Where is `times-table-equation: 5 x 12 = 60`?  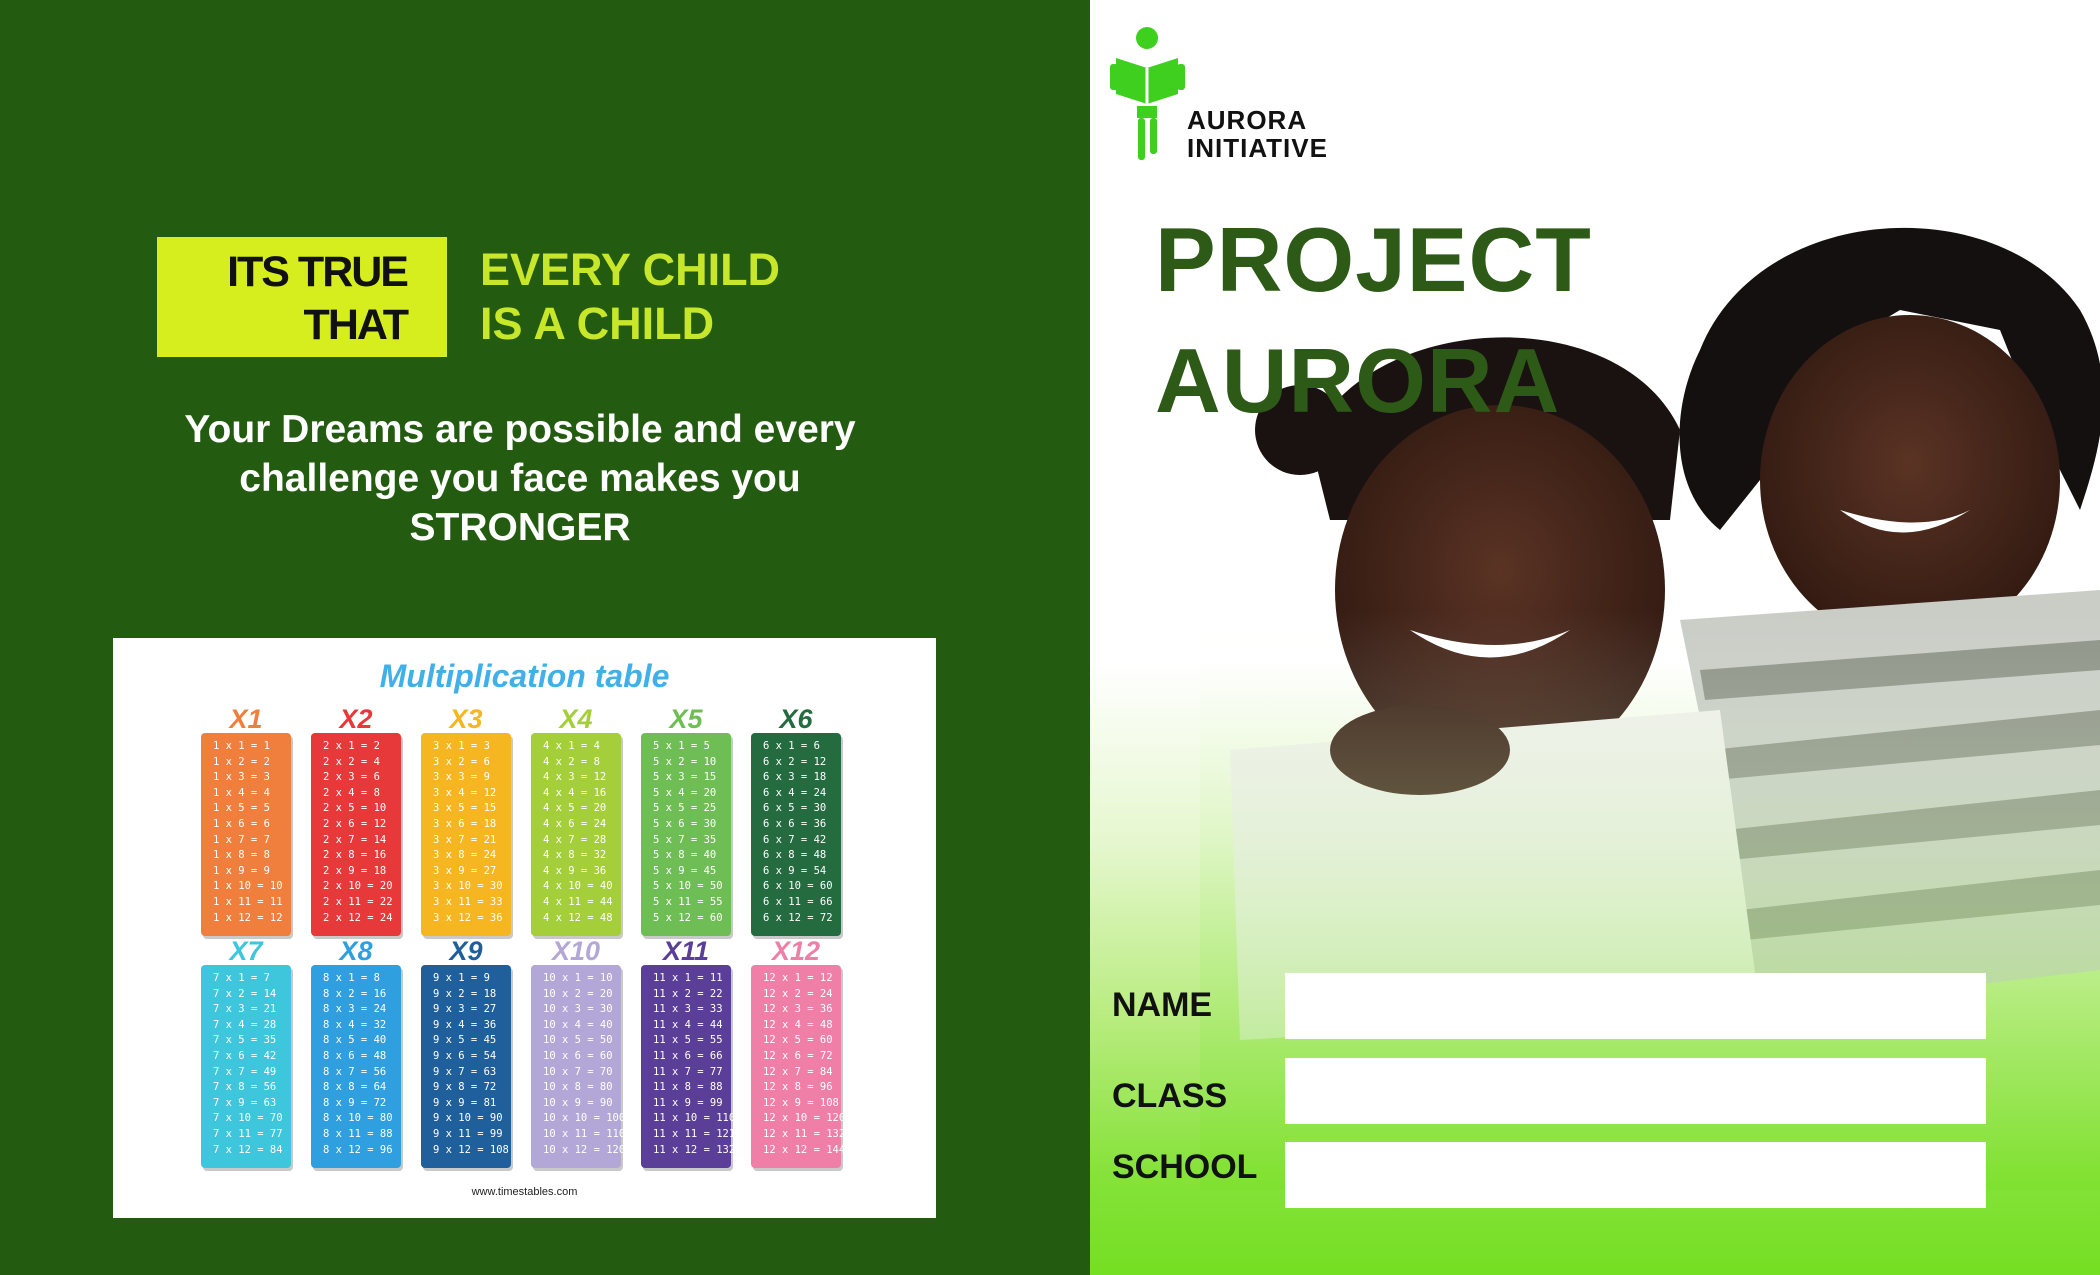
times-table-equation: 5 x 12 = 60 is located at coordinates (688, 917).